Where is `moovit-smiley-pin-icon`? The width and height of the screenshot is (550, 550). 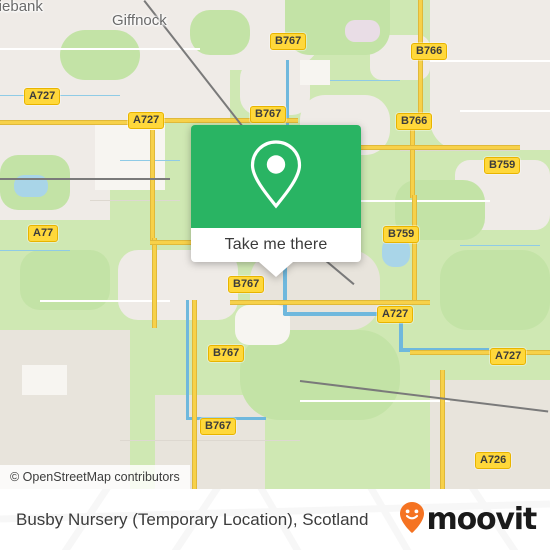 moovit-smiley-pin-icon is located at coordinates (412, 520).